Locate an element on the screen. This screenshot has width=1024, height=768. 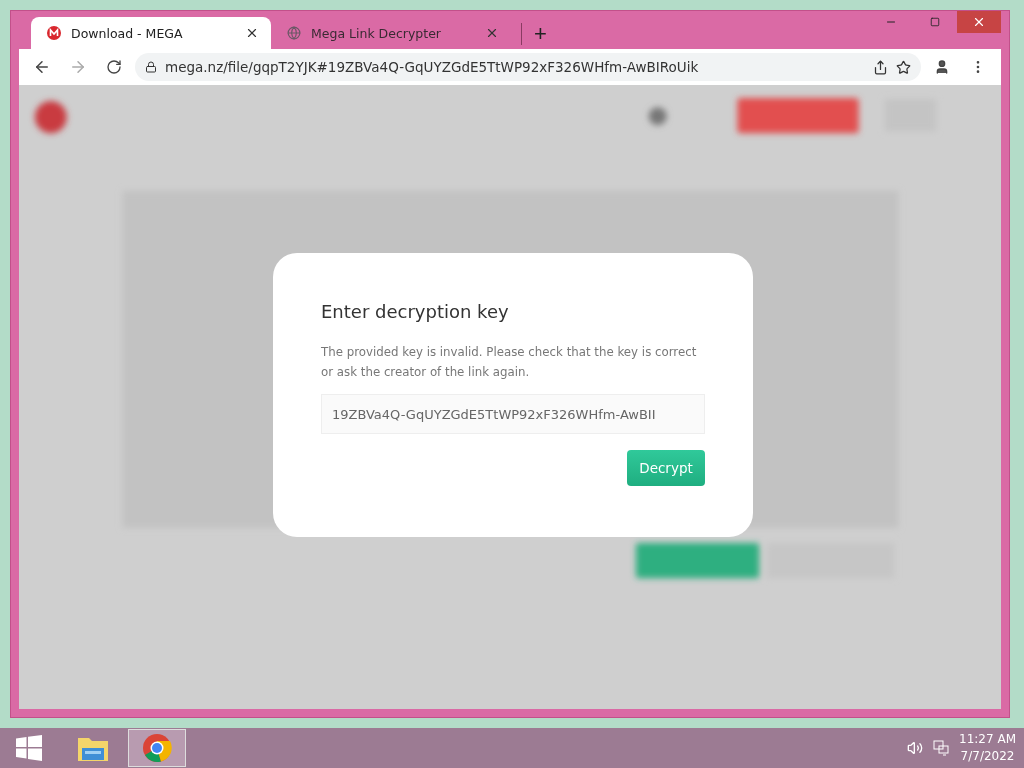
reload-icon is located at coordinates (114, 67).